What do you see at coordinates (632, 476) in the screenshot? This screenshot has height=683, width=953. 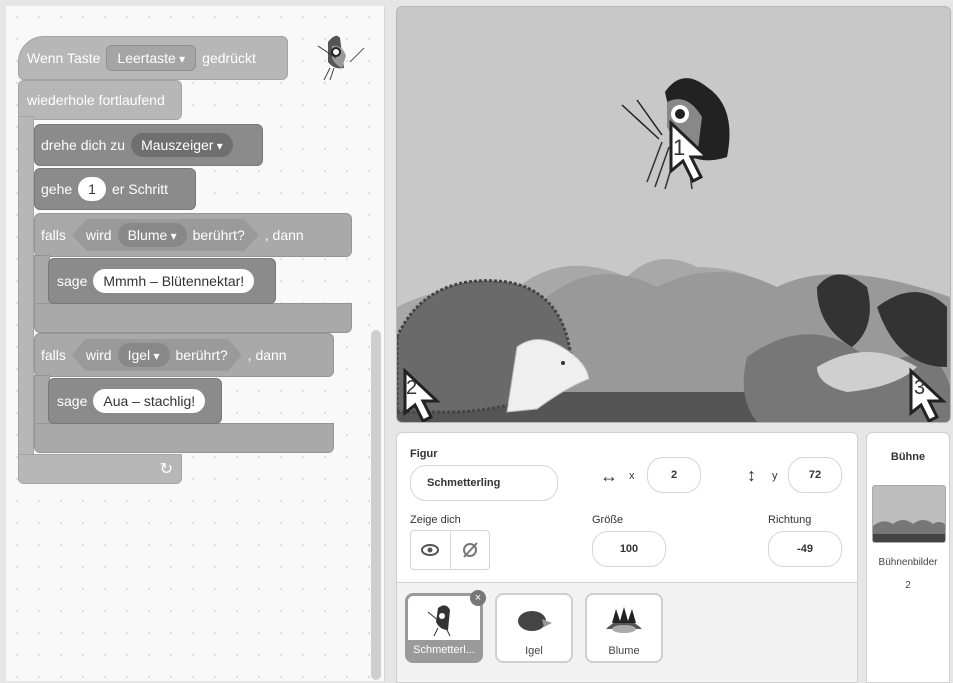 I see `x-label: x` at bounding box center [632, 476].